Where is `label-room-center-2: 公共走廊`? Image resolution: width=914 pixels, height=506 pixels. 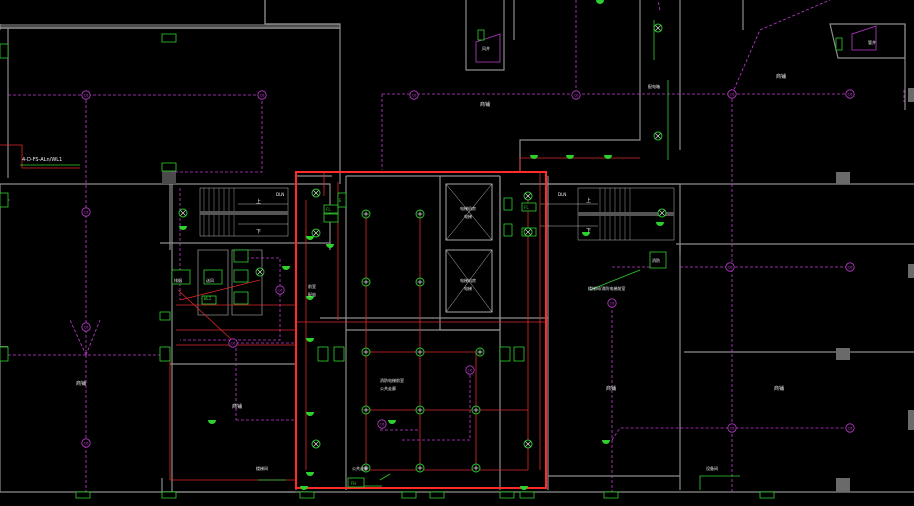 label-room-center-2: 公共走廊 is located at coordinates (388, 388).